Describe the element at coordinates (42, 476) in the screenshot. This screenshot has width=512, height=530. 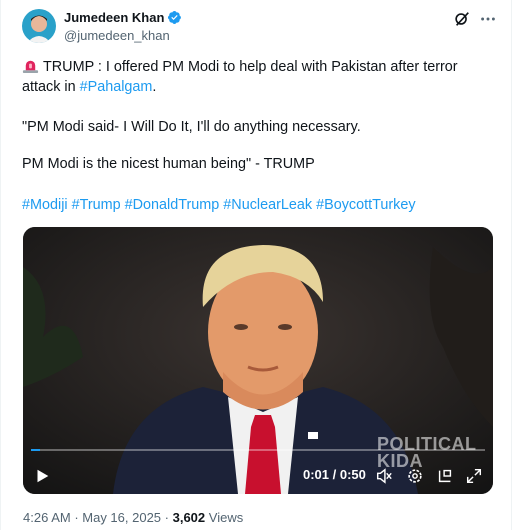
I see `play-icon` at that location.